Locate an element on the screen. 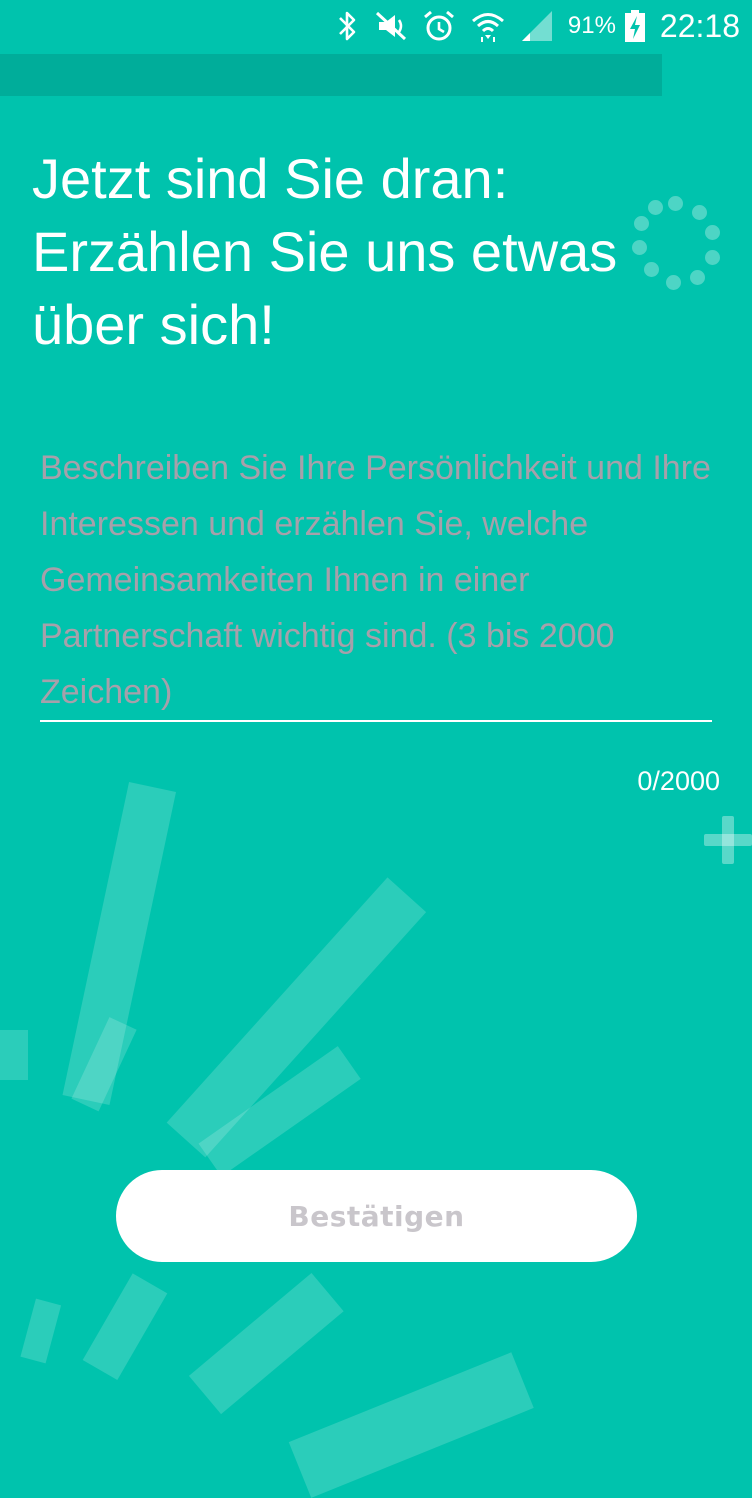 This screenshot has height=1498, width=752. status-clock: 22:18 is located at coordinates (699, 25).